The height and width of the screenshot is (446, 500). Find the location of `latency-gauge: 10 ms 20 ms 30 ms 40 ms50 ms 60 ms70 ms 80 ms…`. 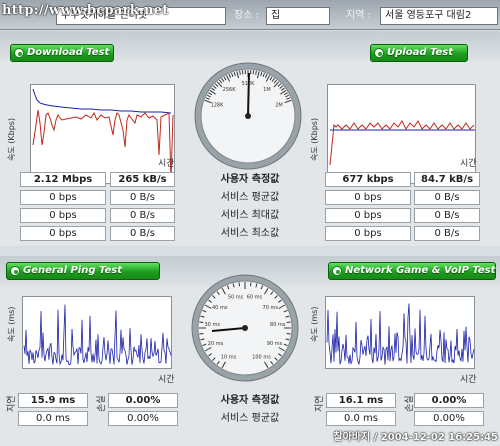

latency-gauge: 10 ms 20 ms 30 ms 40 ms50 ms 60 ms70 ms 80 ms… is located at coordinates (245, 328).